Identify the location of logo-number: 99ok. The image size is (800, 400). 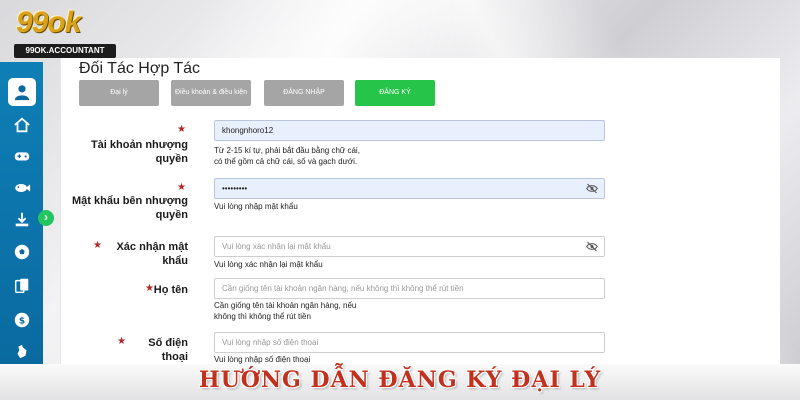
(48, 22).